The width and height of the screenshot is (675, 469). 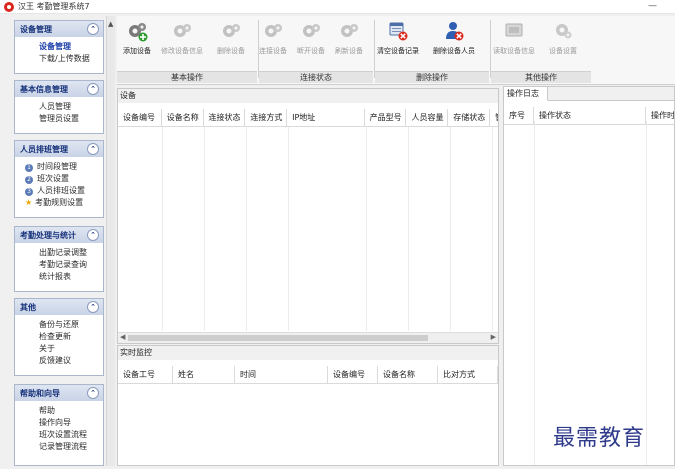 I want to click on sidebar-item-shift-flow: 班次设置流程, so click(x=59, y=435).